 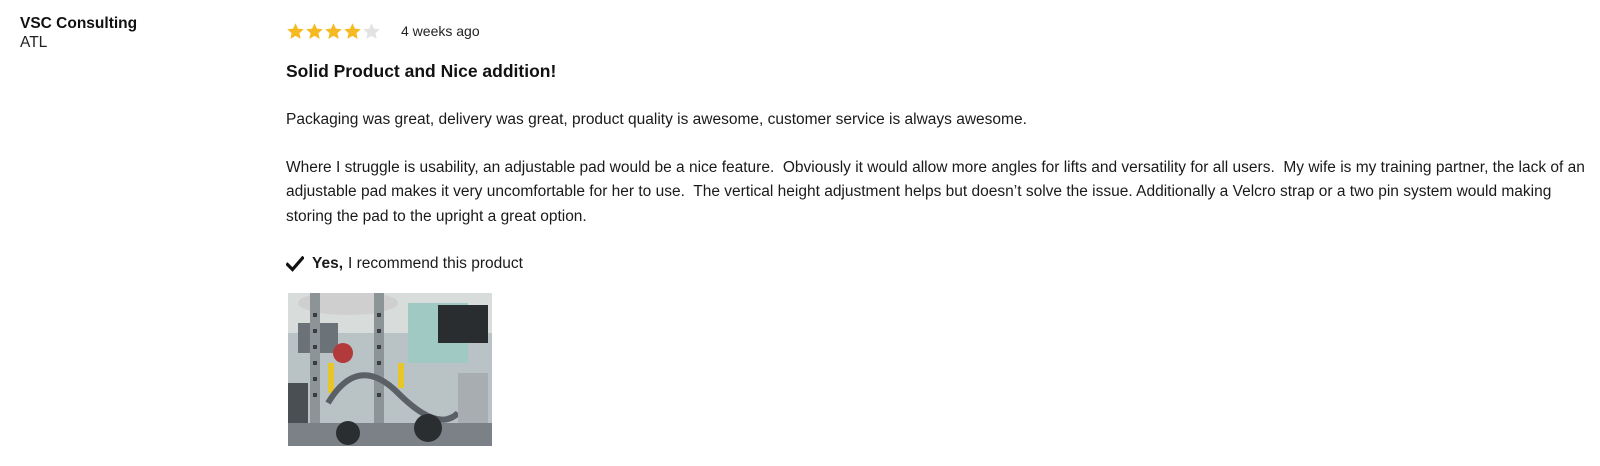 I want to click on recommendation: Yes, I recommend this product, so click(x=935, y=264).